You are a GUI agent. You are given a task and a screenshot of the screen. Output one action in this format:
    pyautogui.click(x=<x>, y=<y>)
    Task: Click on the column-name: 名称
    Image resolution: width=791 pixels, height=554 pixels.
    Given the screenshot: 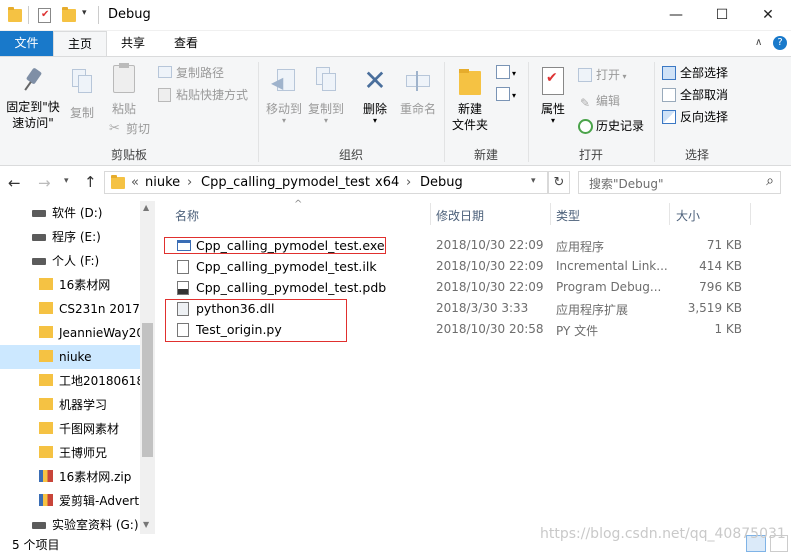 What is the action you would take?
    pyautogui.click(x=187, y=215)
    